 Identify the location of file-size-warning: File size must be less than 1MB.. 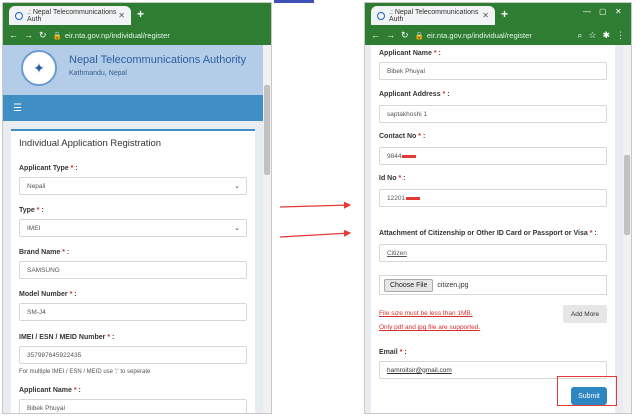
(426, 313).